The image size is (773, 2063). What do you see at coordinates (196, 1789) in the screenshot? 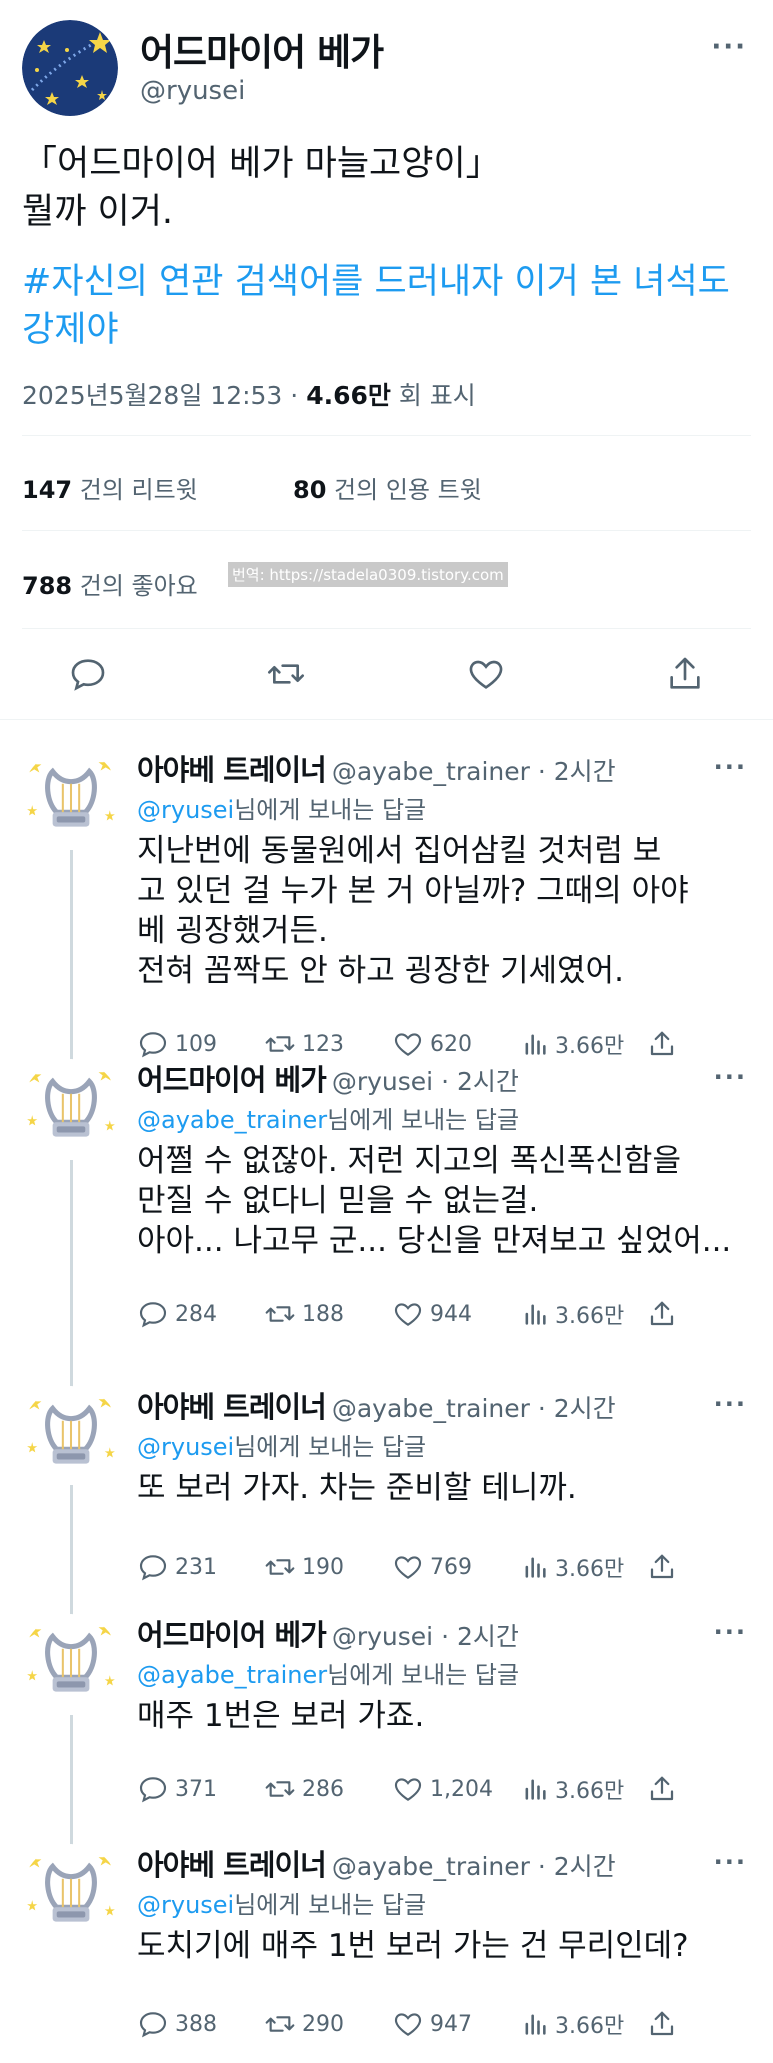
I see `reply-count: 371` at bounding box center [196, 1789].